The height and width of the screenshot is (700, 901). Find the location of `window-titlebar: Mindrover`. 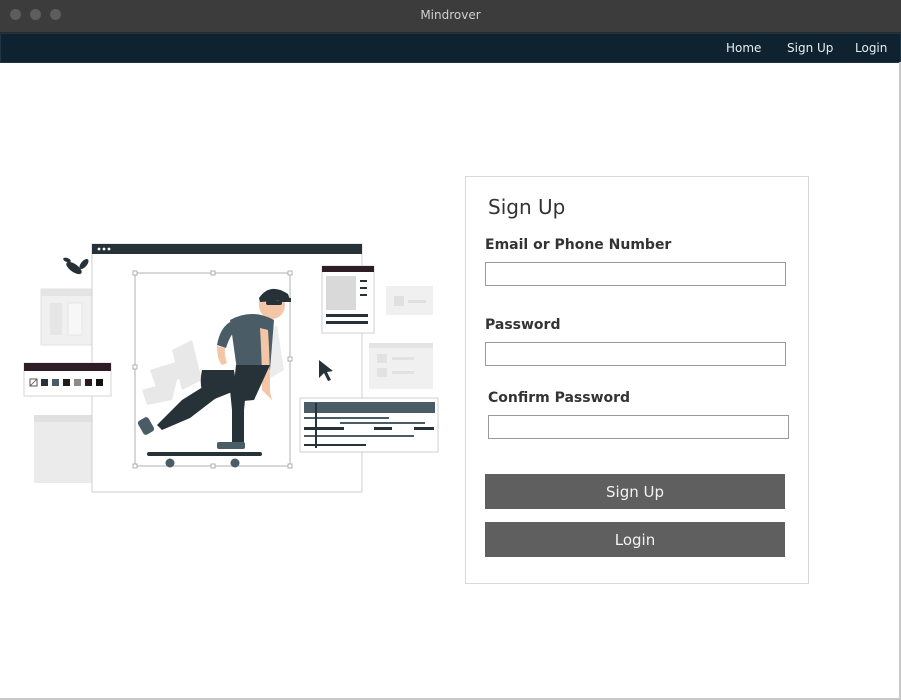

window-titlebar: Mindrover is located at coordinates (450, 16).